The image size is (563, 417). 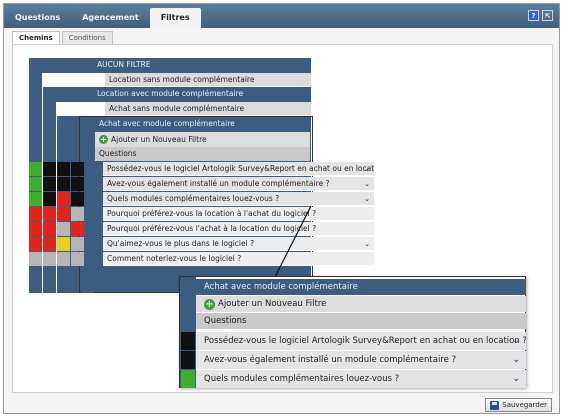 I want to click on tab-questions: Questions, so click(x=37, y=18).